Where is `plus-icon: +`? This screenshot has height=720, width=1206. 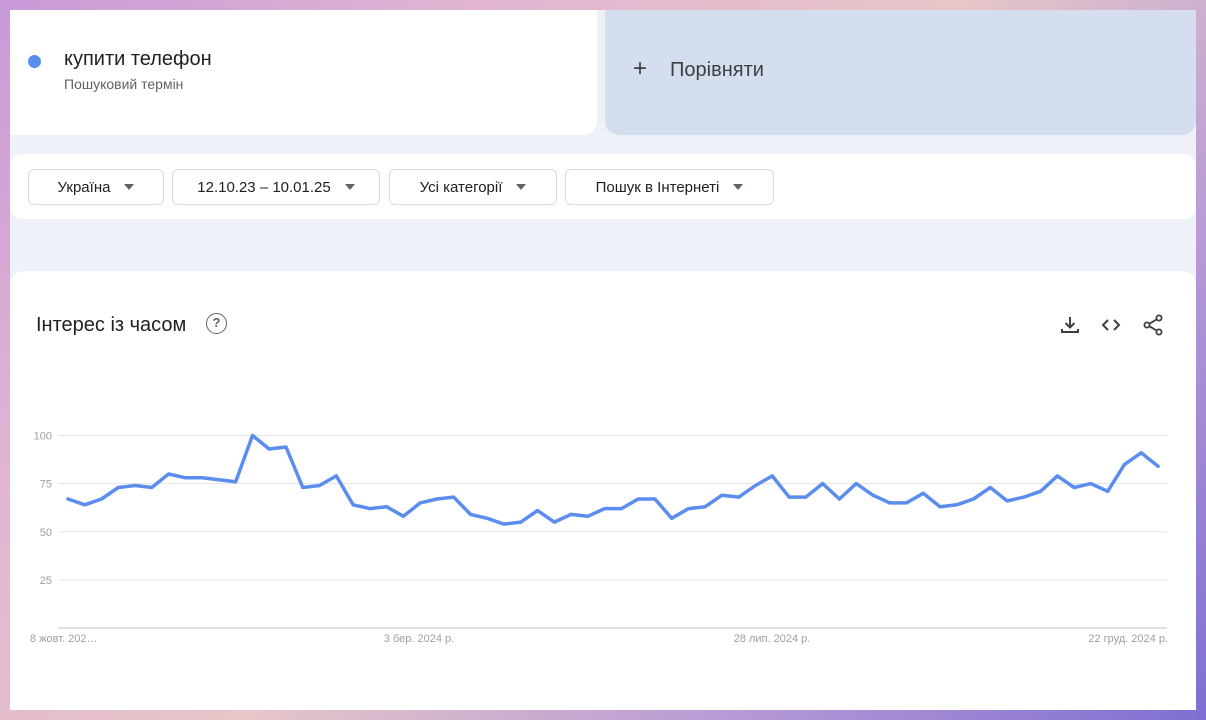
plus-icon: + is located at coordinates (640, 68).